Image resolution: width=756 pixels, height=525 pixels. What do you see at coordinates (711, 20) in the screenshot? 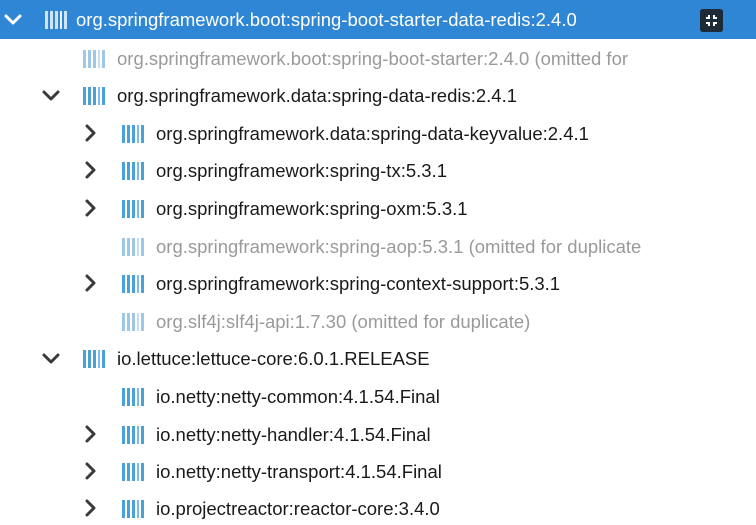
I see `collapse-icon` at bounding box center [711, 20].